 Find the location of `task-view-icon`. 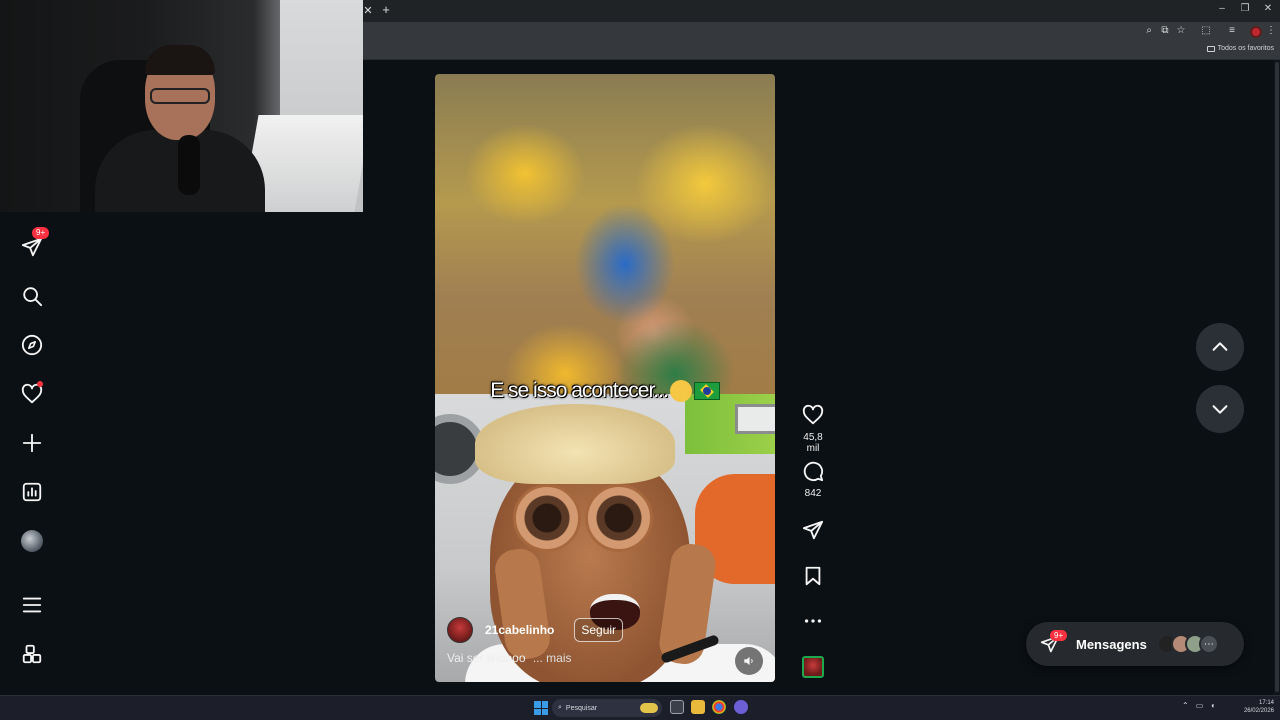

task-view-icon is located at coordinates (677, 707).